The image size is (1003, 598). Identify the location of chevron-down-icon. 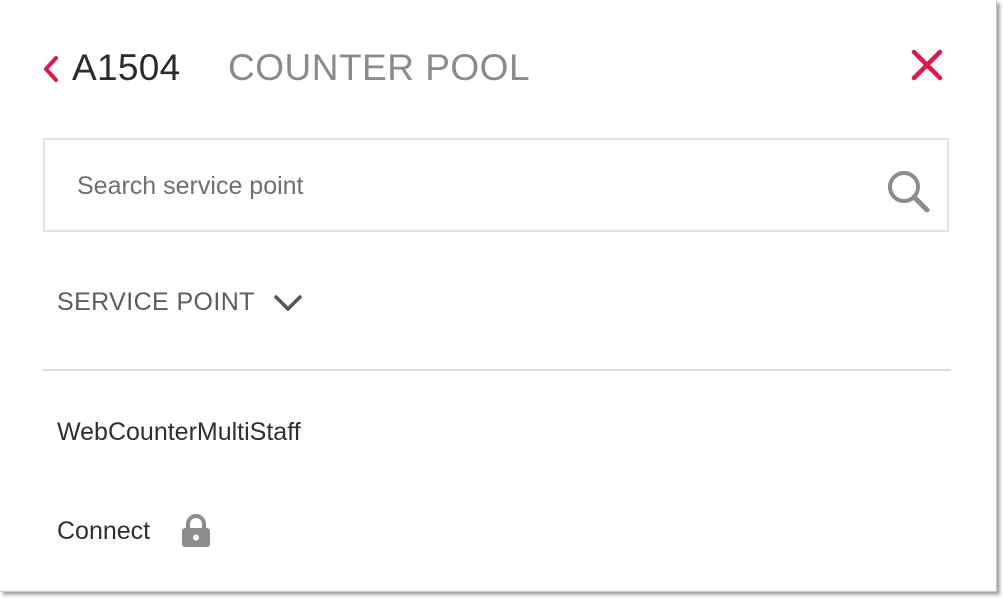
(288, 302).